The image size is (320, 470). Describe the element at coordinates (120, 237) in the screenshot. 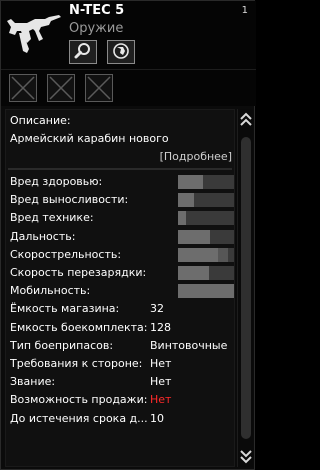

I see `stat-row: Дальность:` at that location.